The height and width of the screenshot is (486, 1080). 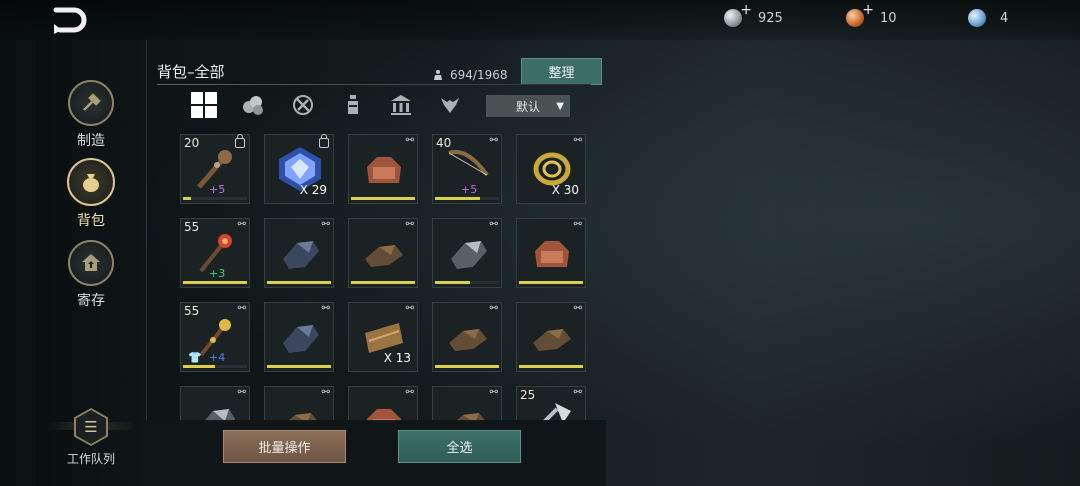 I want to click on silver-coin-icon: +, so click(x=738, y=14).